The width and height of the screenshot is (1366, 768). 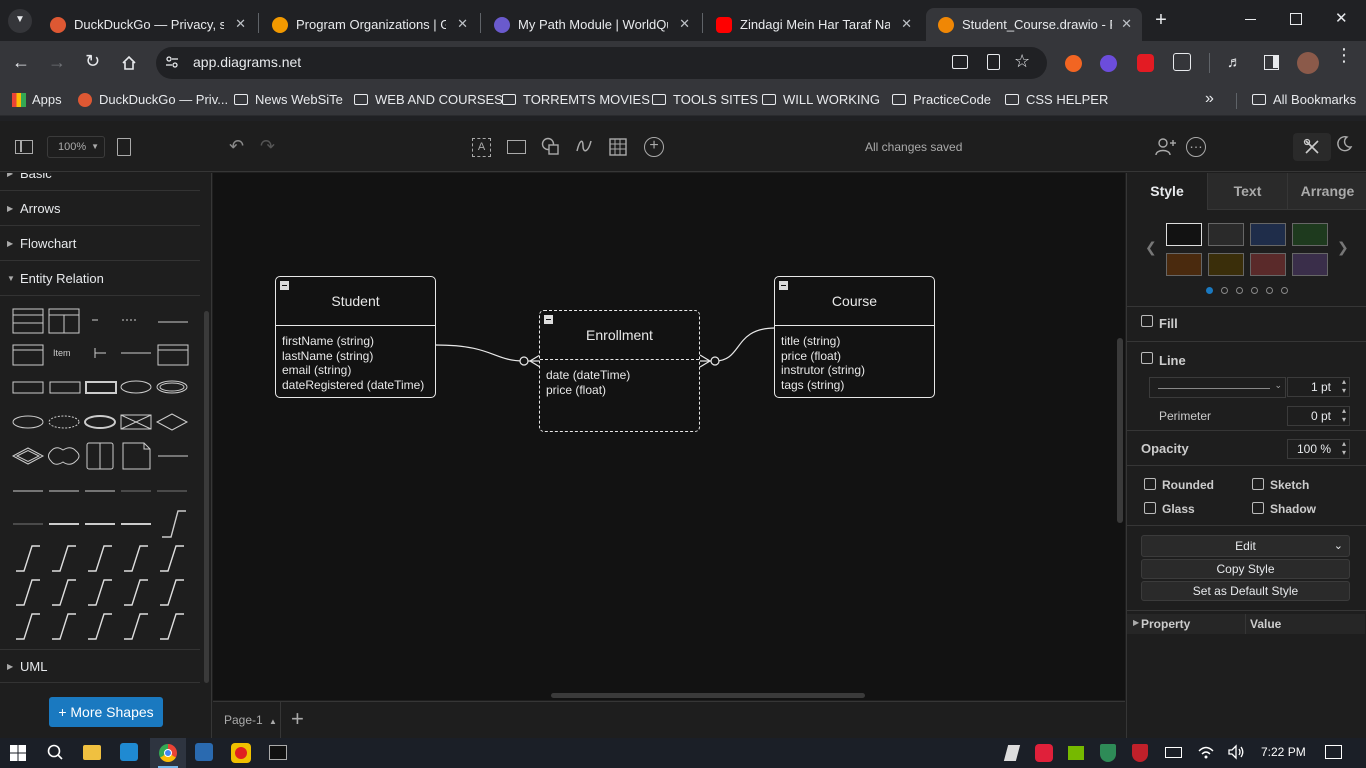 What do you see at coordinates (288, 99) in the screenshot?
I see `bookmark-folder: News WebSiTe` at bounding box center [288, 99].